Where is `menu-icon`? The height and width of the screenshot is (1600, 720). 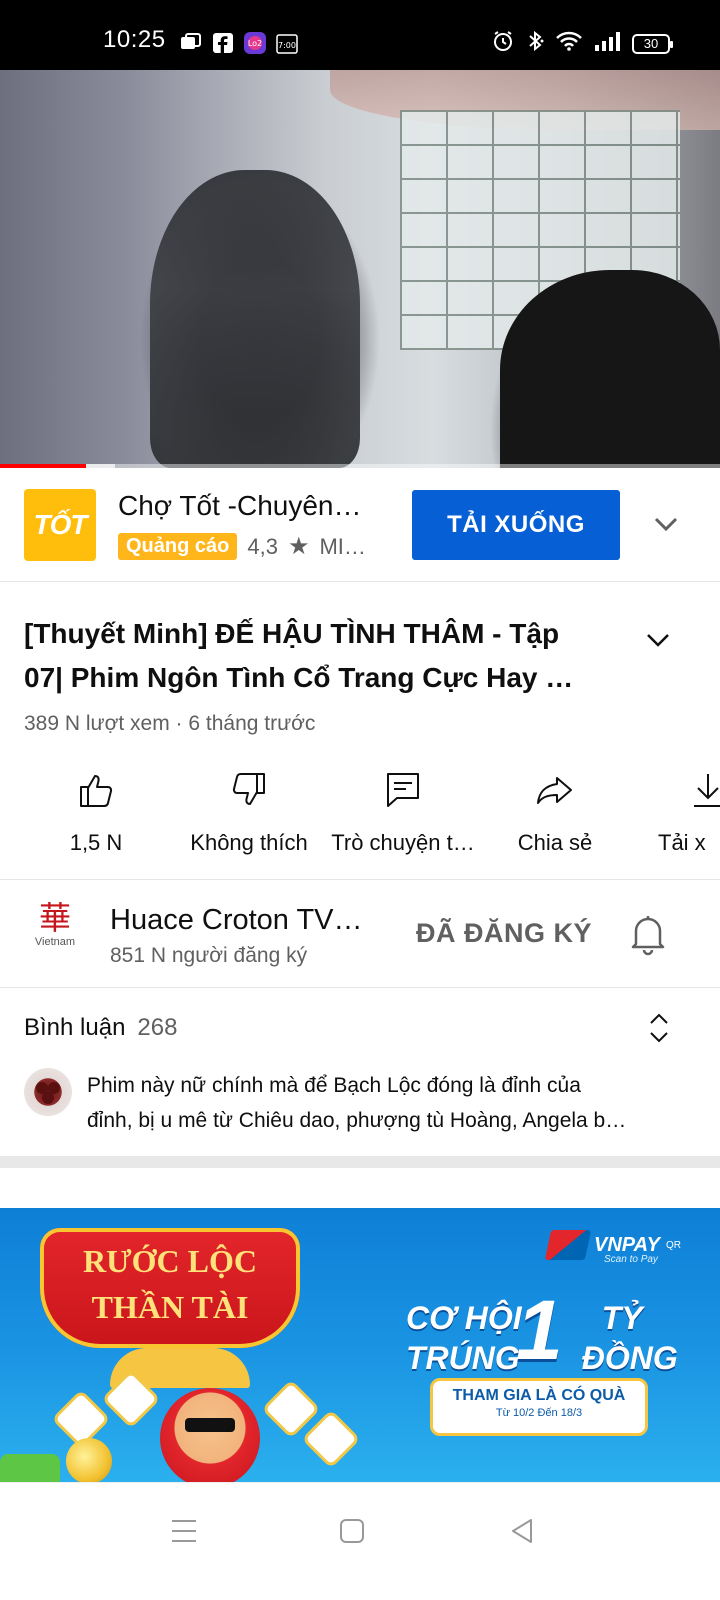 menu-icon is located at coordinates (184, 1531).